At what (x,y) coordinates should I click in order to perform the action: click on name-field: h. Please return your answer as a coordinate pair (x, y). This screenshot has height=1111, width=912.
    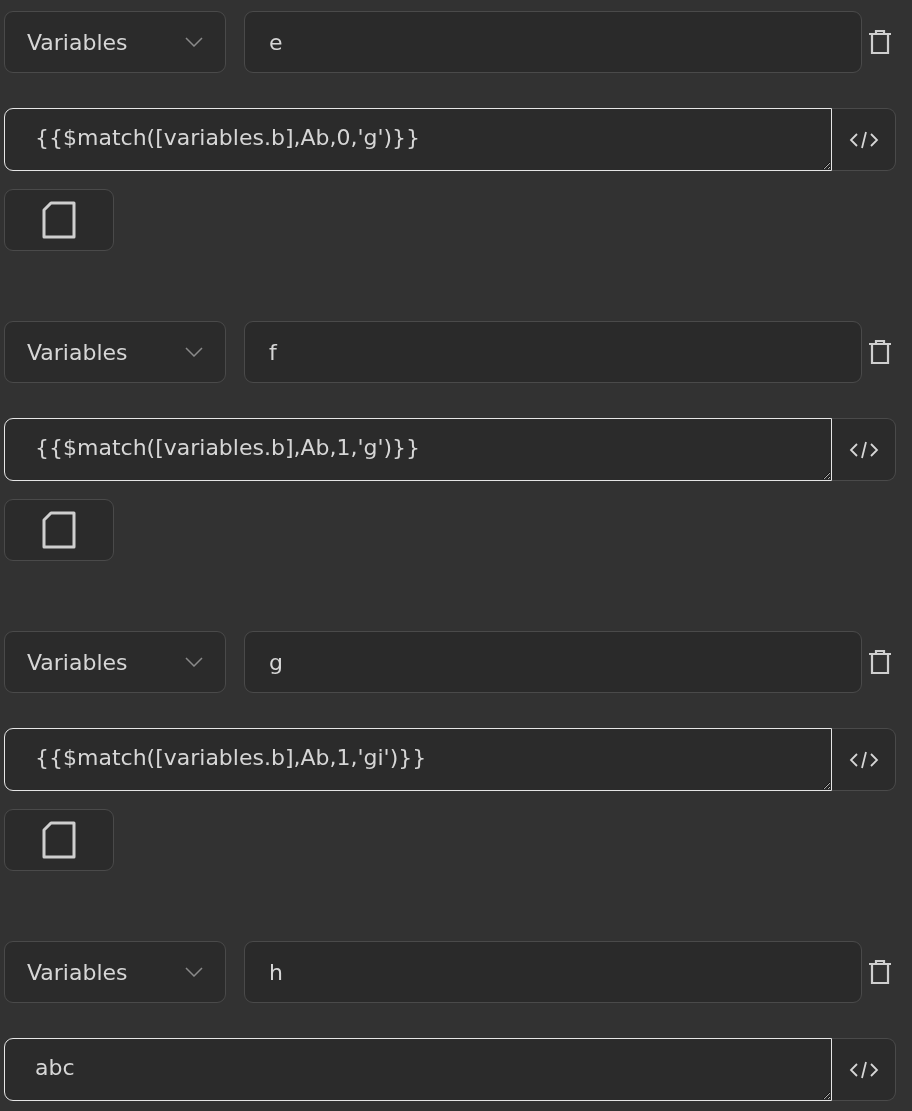
    Looking at the image, I should click on (553, 972).